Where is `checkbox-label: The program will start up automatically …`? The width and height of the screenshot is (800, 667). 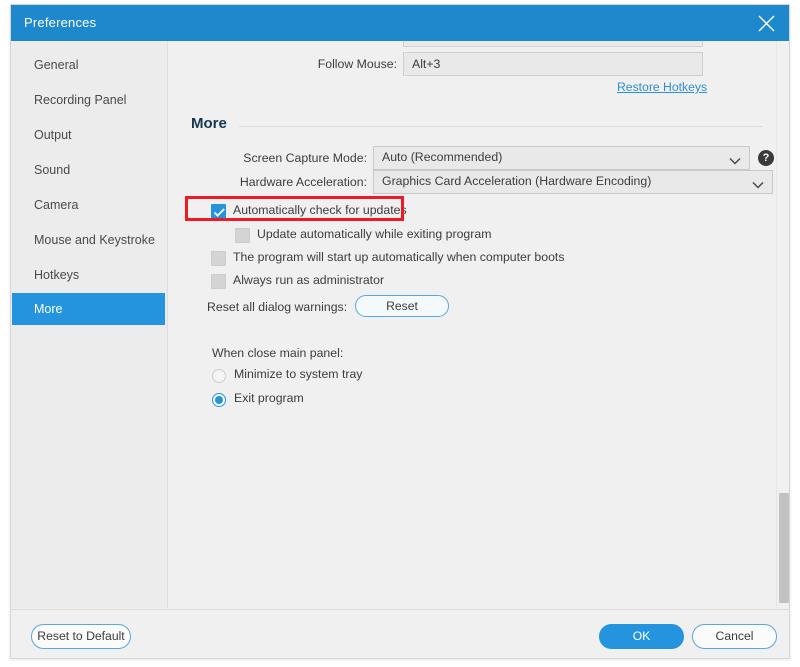
checkbox-label: The program will start up automatically … is located at coordinates (399, 257).